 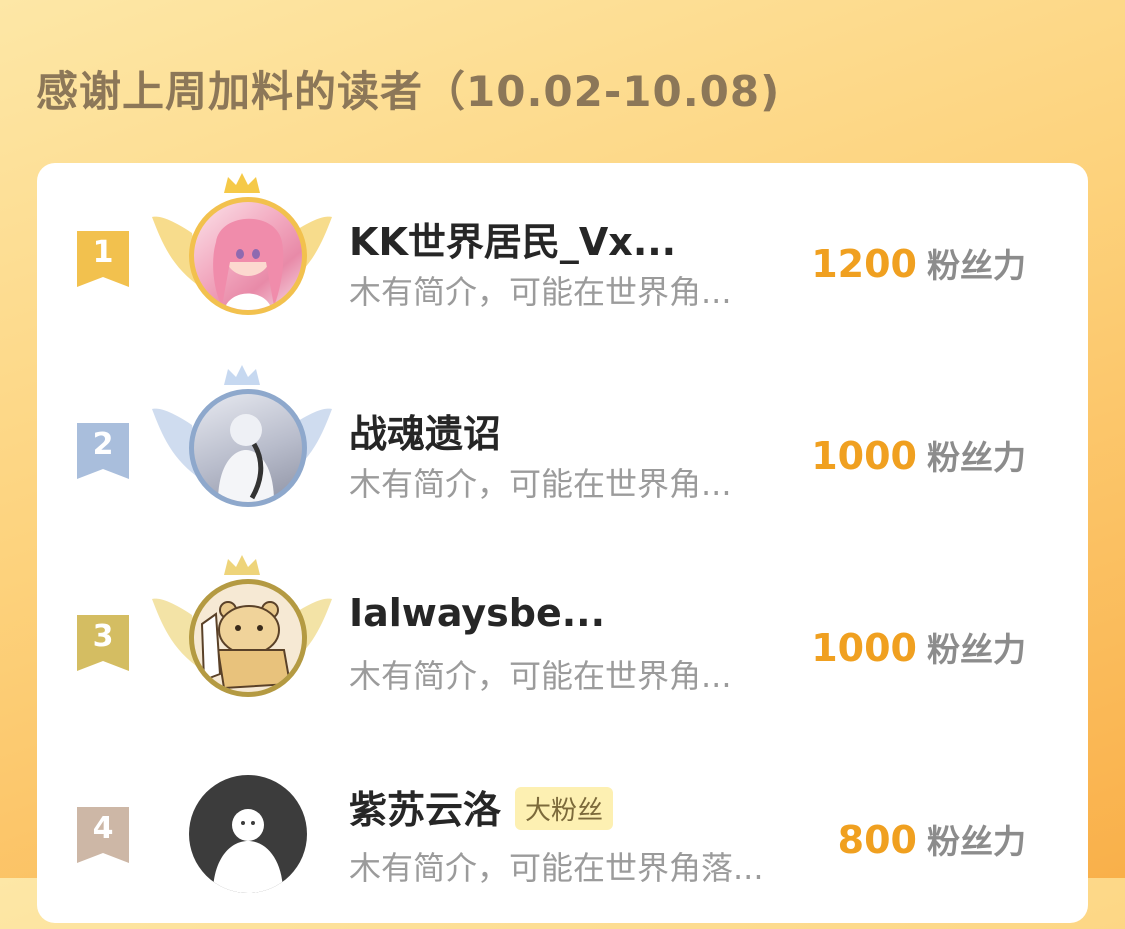 I want to click on rank-ribbon-icon: 4, so click(x=103, y=835).